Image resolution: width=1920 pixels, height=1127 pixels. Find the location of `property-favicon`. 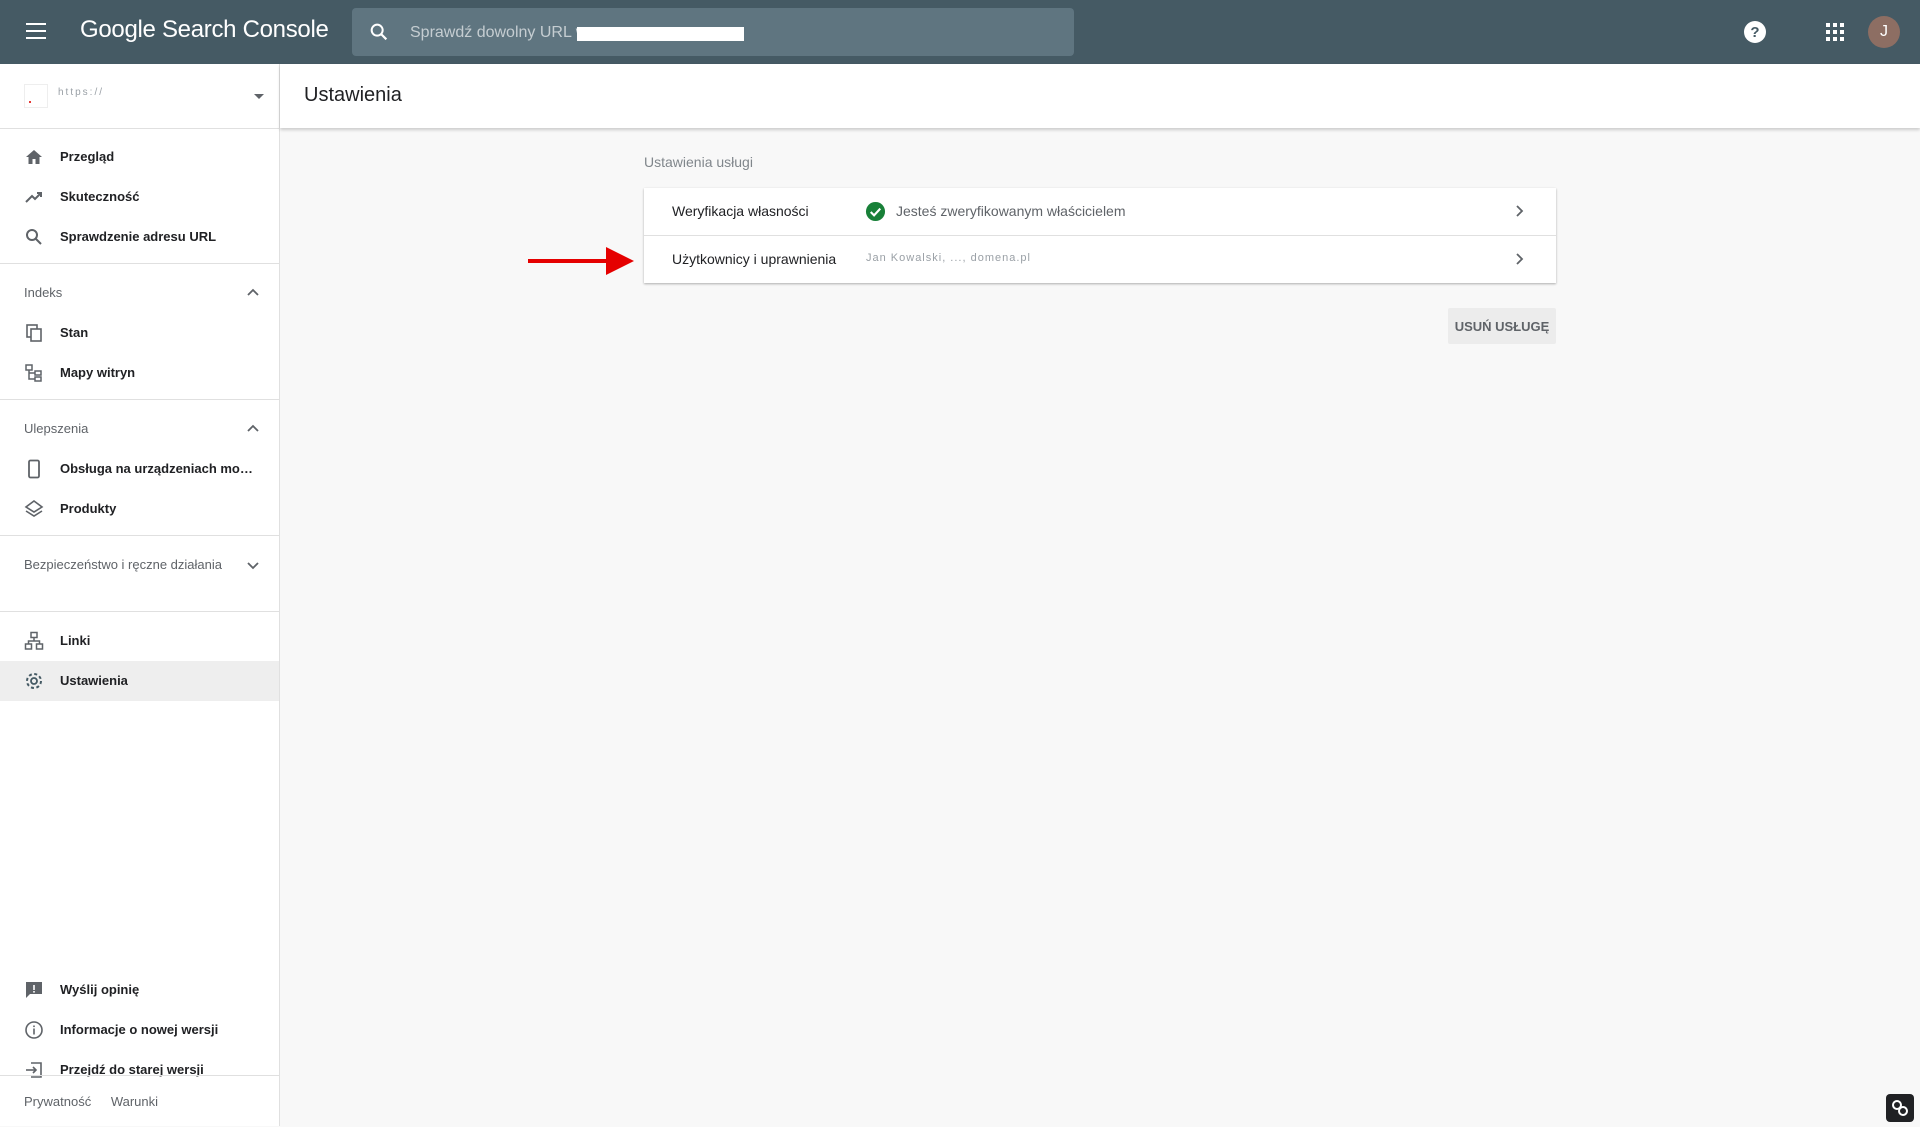

property-favicon is located at coordinates (36, 96).